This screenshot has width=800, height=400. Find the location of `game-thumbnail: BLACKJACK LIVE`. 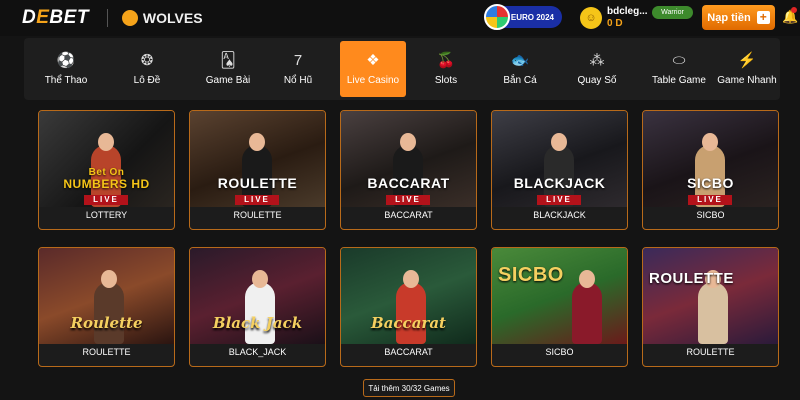

game-thumbnail: BLACKJACK LIVE is located at coordinates (559, 159).